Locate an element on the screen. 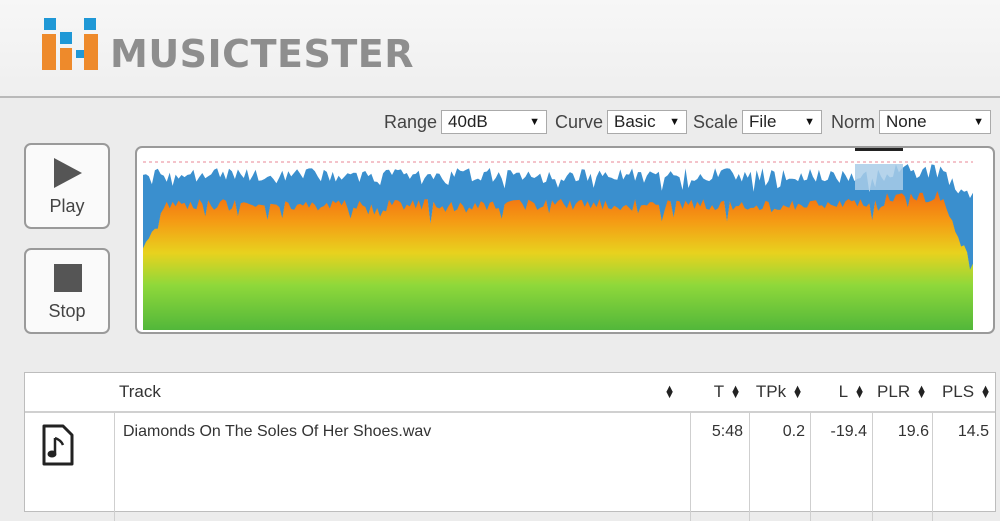  scale-select: File ▼ is located at coordinates (782, 122).